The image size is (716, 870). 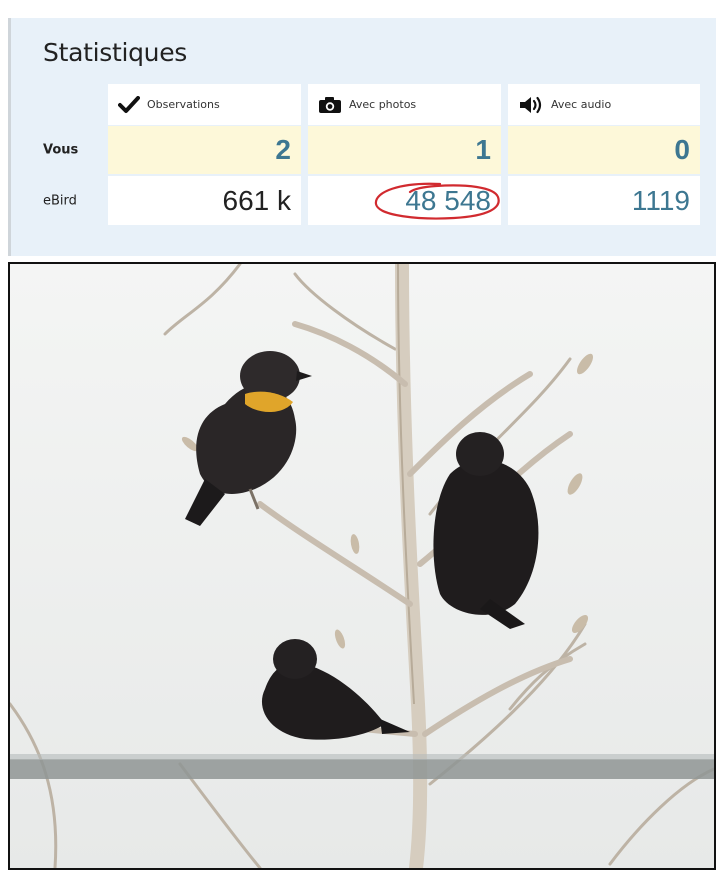 I want to click on cell-ebird-photos: 48 548, so click(x=404, y=200).